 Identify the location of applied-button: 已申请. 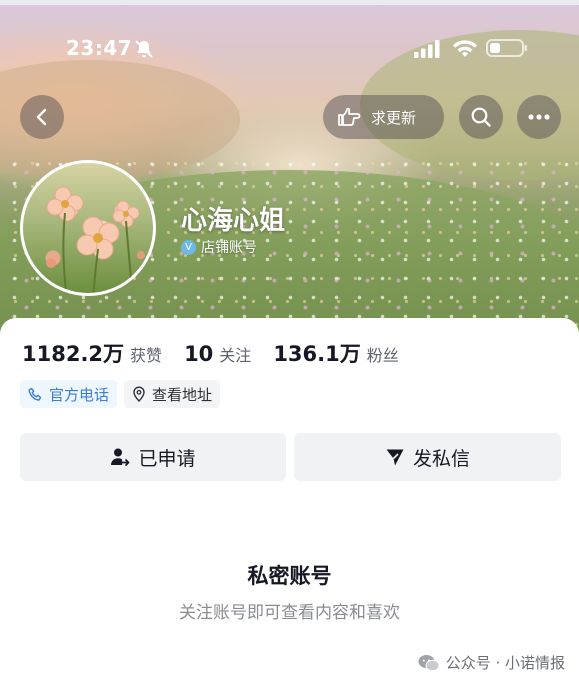
(153, 457).